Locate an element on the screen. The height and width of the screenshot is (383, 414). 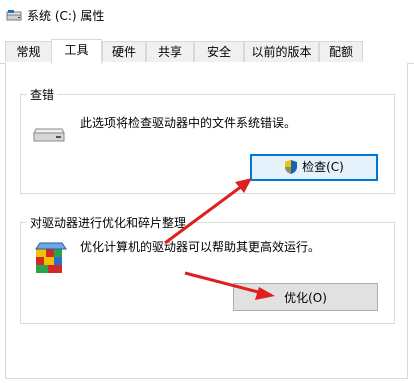
arrow-to-optimize-head is located at coordinates (265, 293).